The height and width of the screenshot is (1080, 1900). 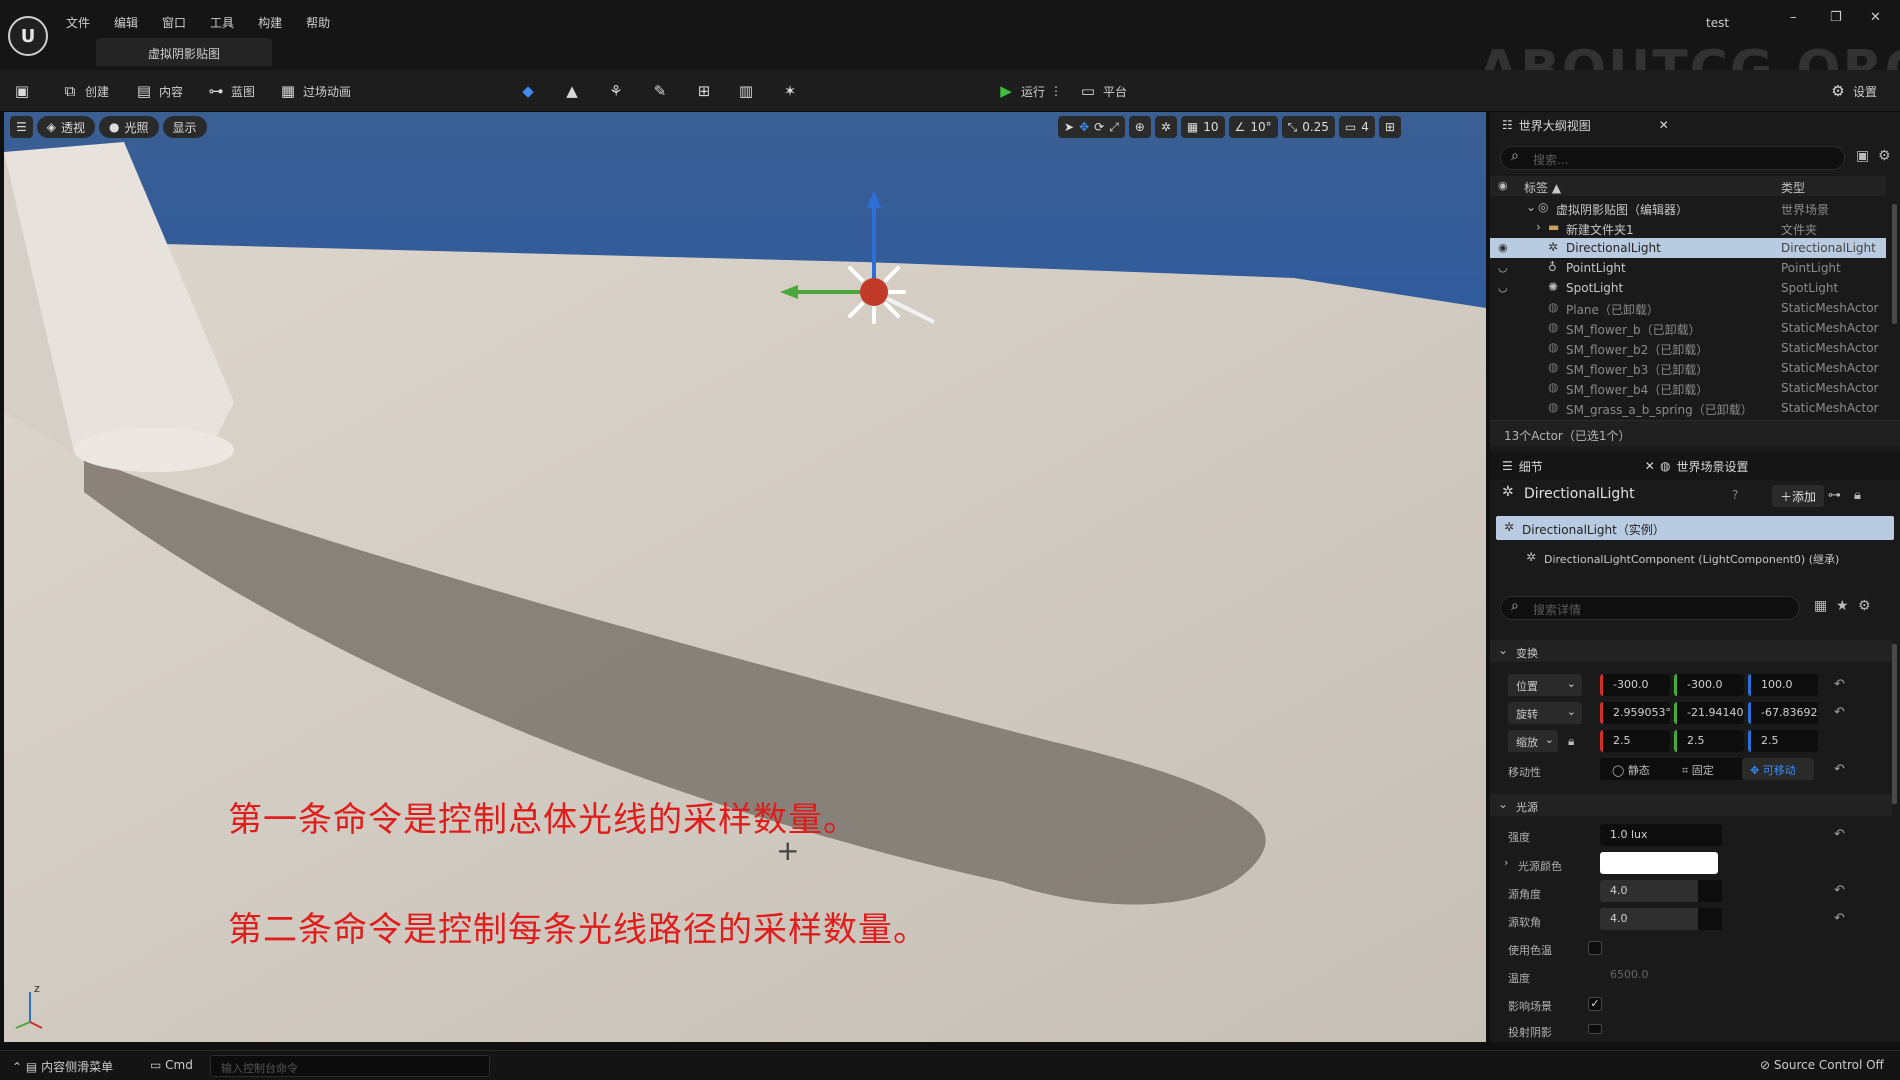 I want to click on console-input: 输入控制台命令, so click(x=350, y=1066).